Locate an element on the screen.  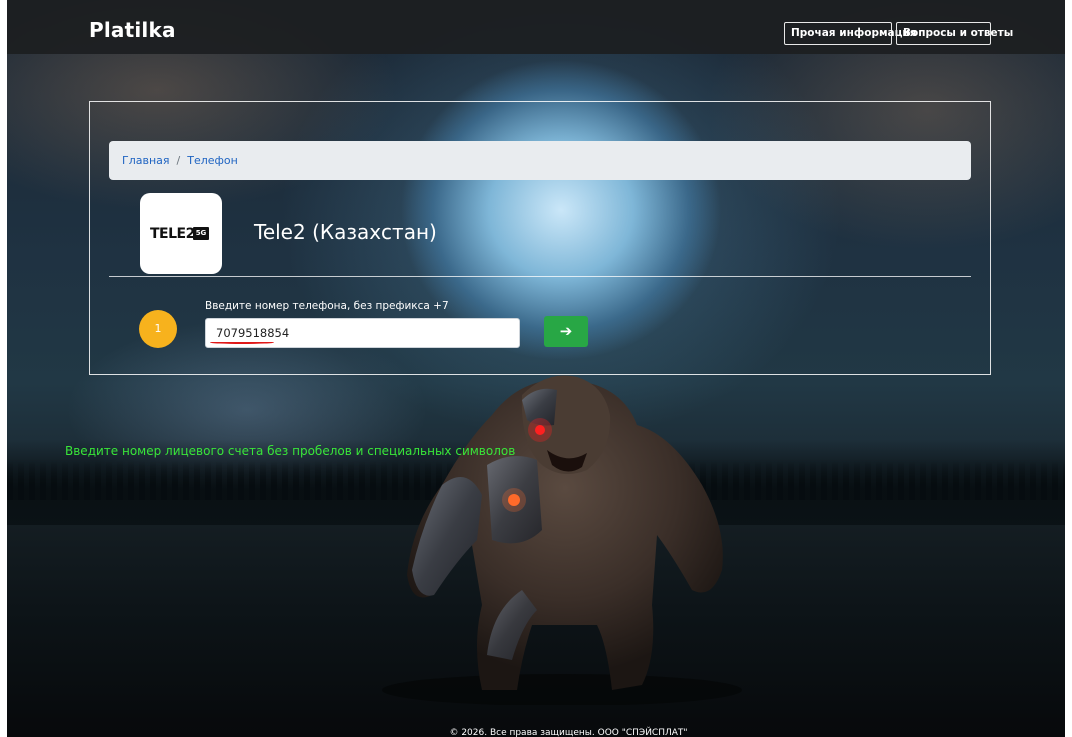
breadcrumb: Главная / Телефон is located at coordinates (540, 160).